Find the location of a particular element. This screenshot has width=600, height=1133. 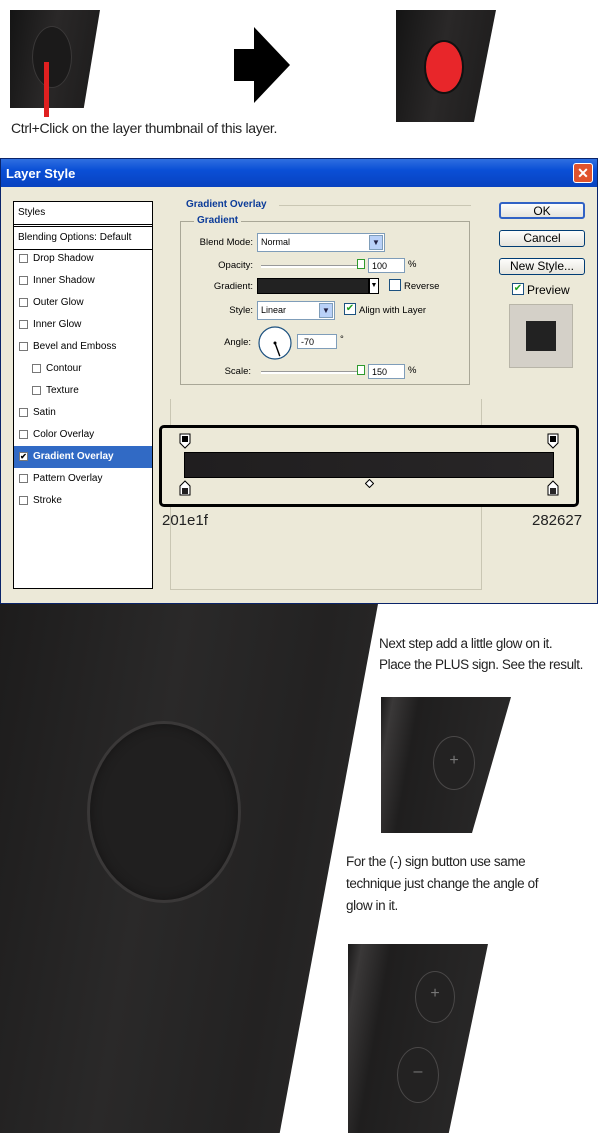

style-item-styles: Styles is located at coordinates (83, 213).